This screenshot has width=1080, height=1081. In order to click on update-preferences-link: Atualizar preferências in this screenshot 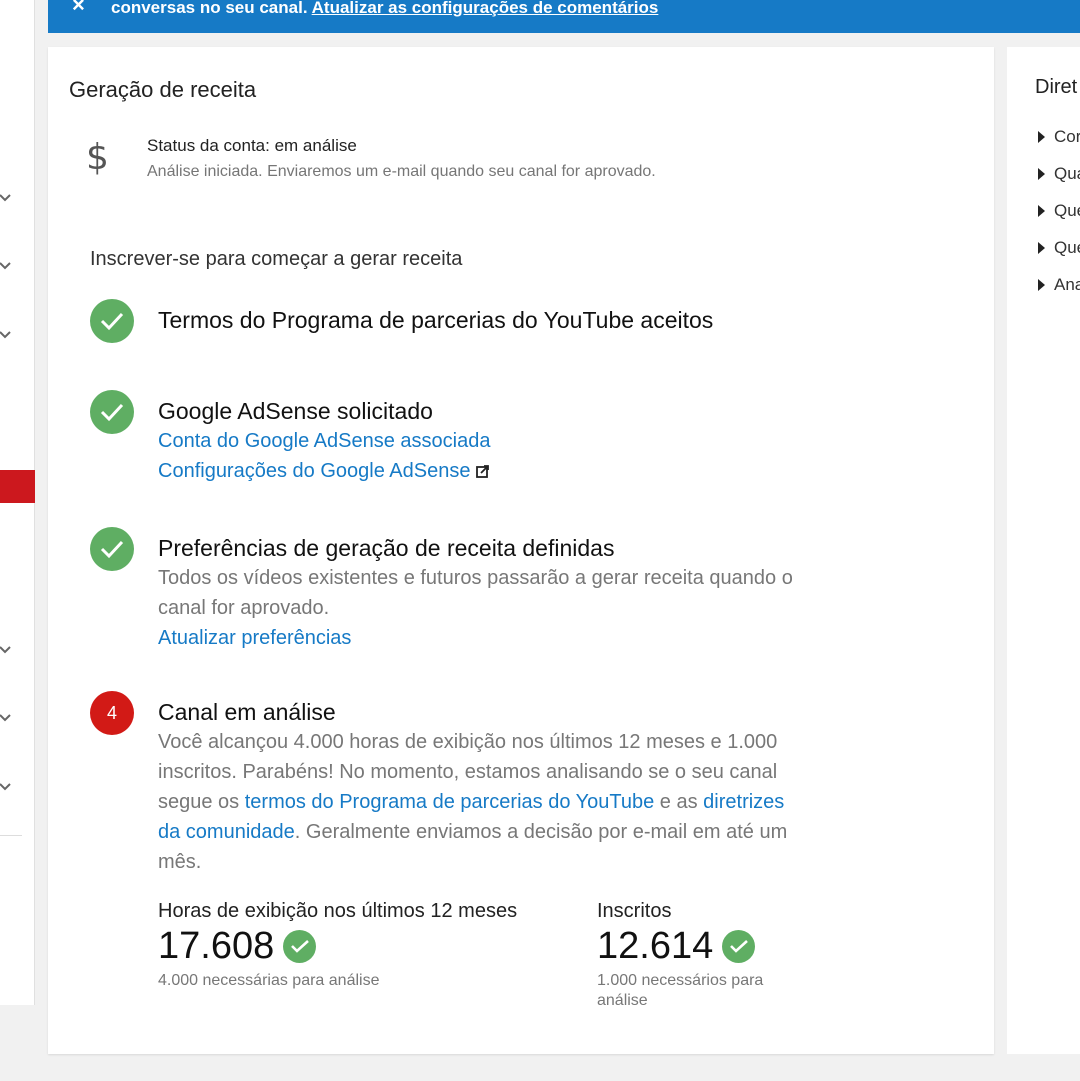, I will do `click(478, 638)`.